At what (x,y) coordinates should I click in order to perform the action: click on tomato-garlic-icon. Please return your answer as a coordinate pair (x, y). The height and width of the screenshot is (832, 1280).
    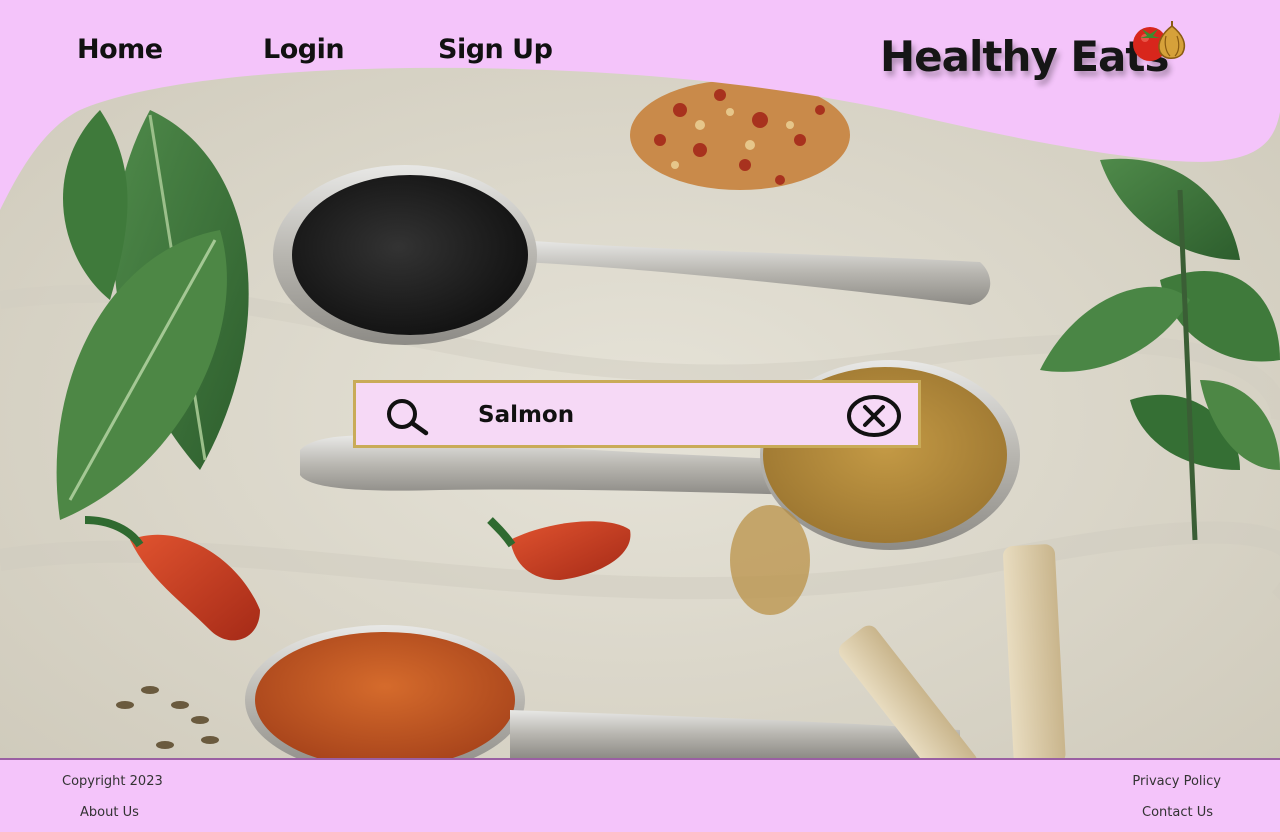
    Looking at the image, I should click on (1159, 41).